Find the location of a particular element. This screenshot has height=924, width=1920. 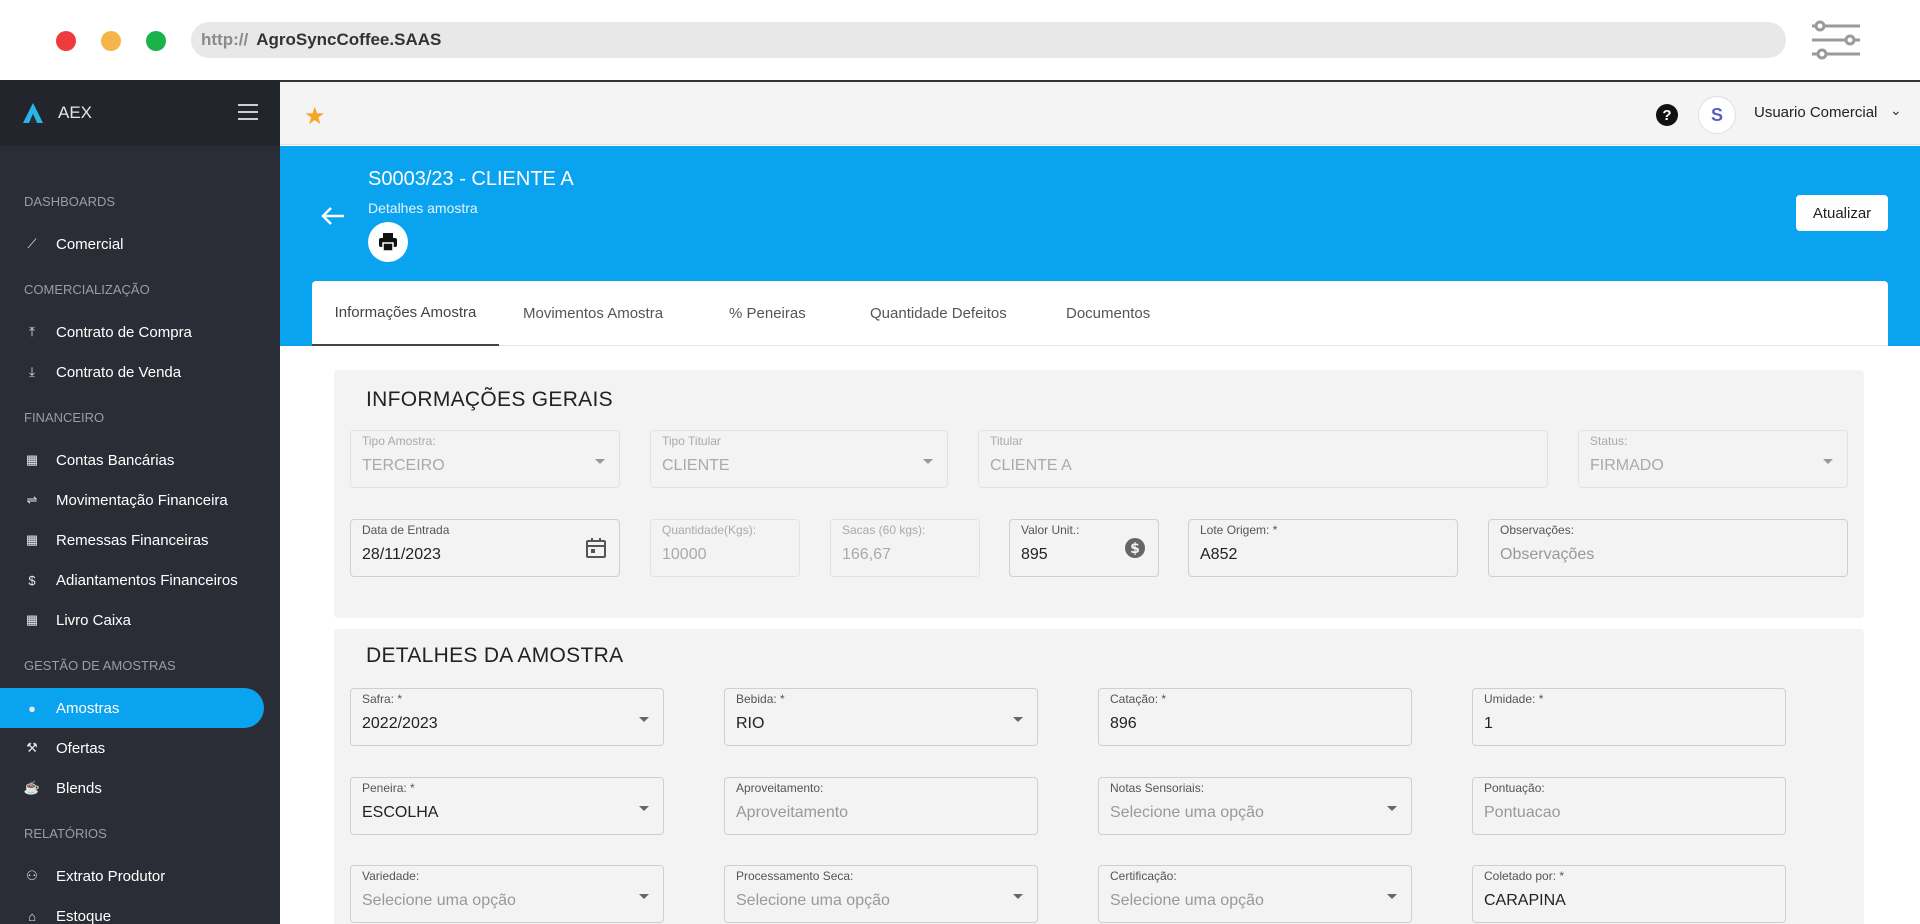

safra-select: Safra: * 2022/2023 is located at coordinates (507, 717).